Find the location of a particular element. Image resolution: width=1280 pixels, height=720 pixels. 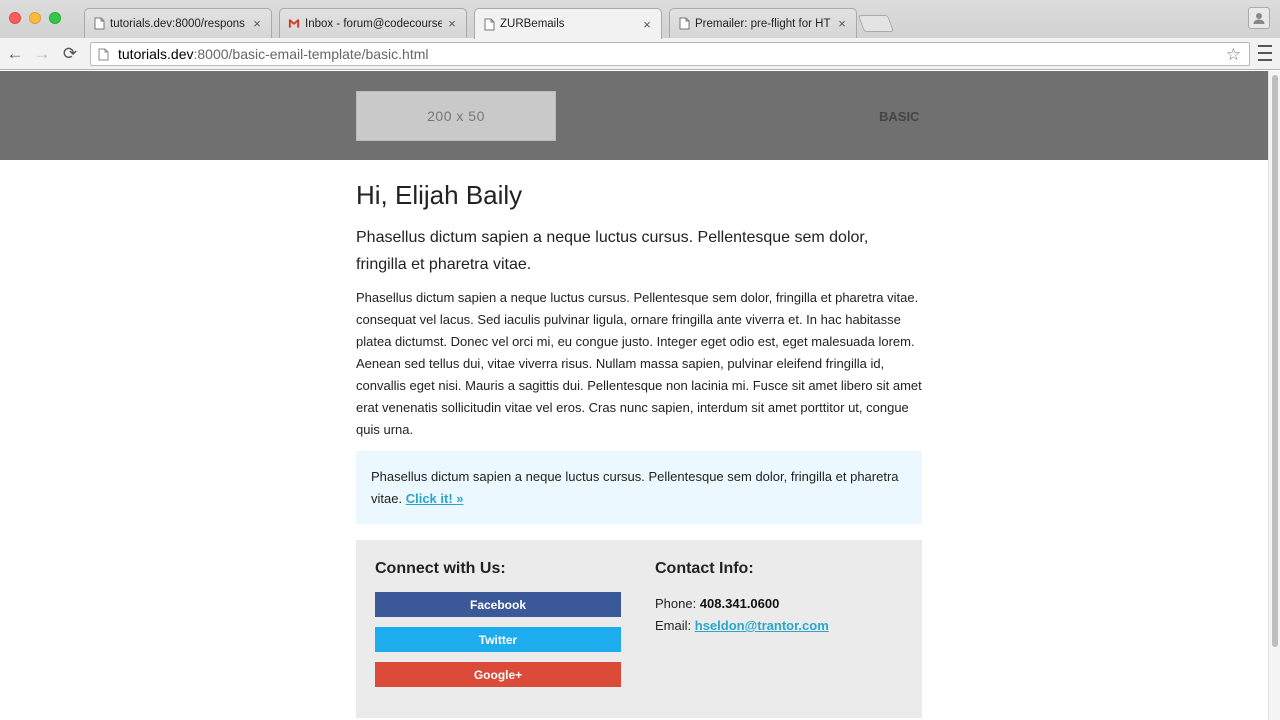

phone-number: 408.341.0600 is located at coordinates (739, 603).